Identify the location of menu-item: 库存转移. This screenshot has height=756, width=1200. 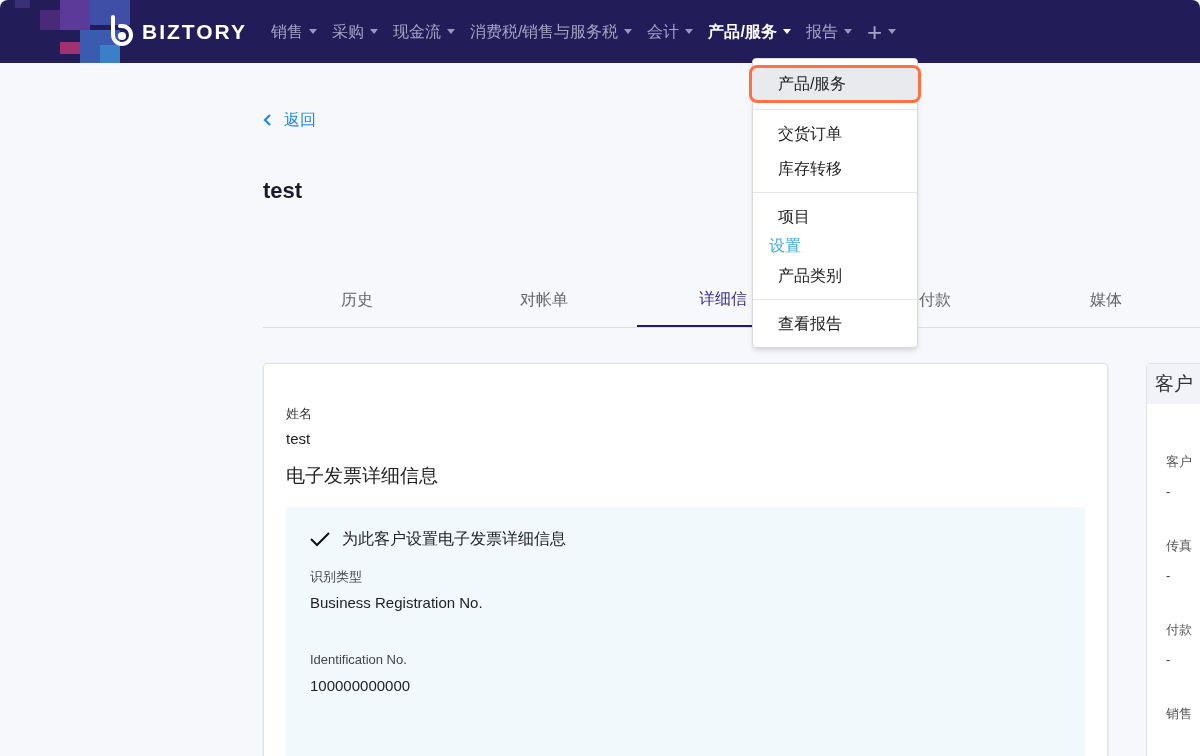
(835, 168).